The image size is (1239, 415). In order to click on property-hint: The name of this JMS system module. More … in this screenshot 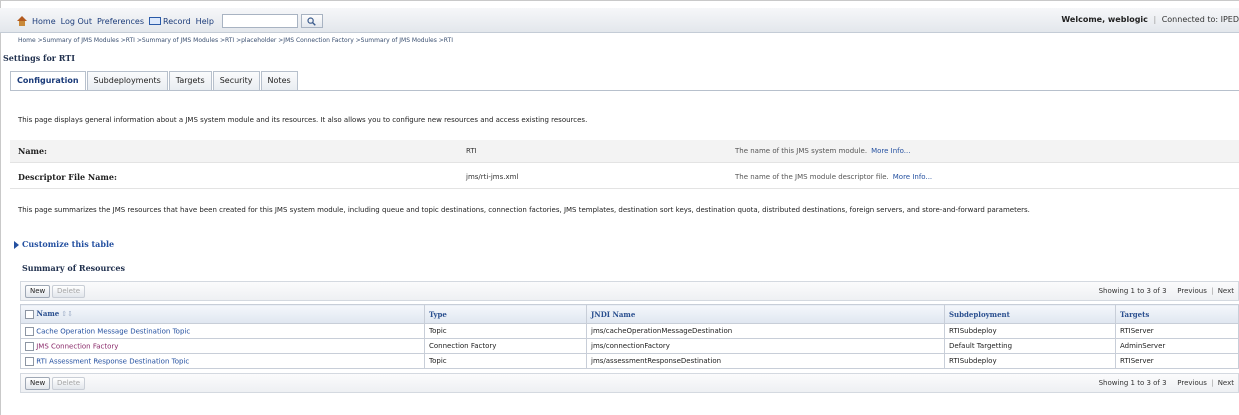, I will do `click(823, 151)`.